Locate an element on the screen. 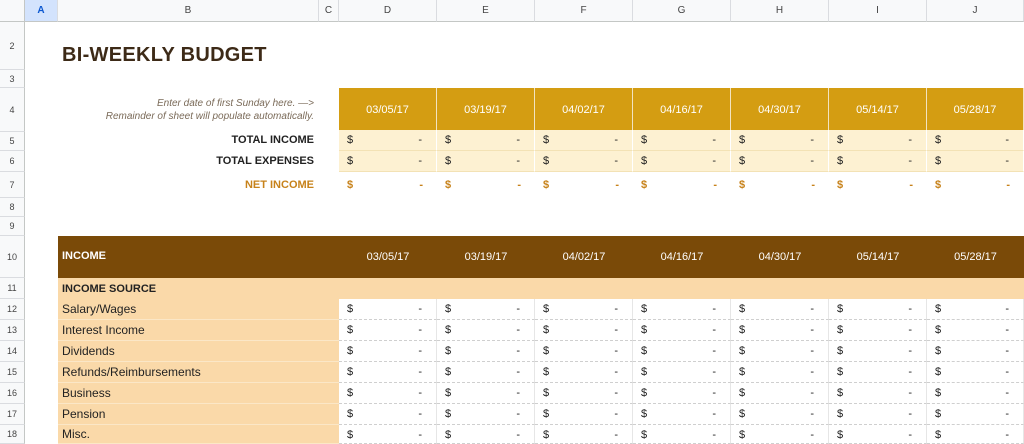 Image resolution: width=1024 pixels, height=444 pixels. row-header: 7 is located at coordinates (12, 185).